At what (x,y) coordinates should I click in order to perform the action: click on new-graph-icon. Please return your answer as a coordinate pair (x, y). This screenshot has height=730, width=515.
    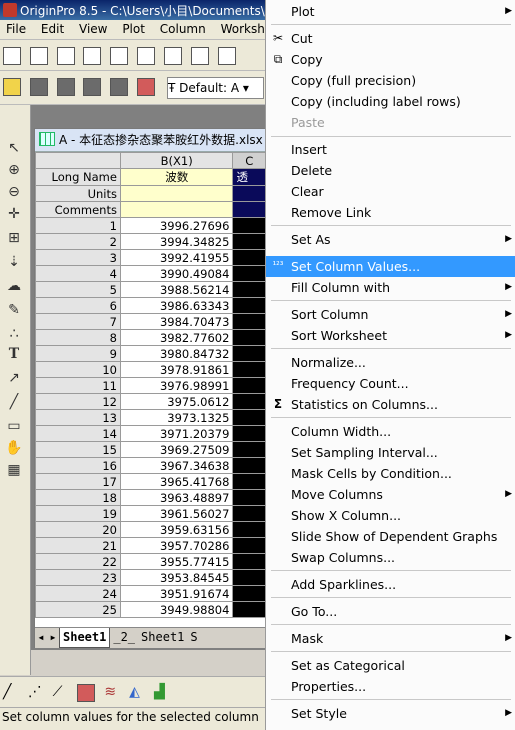
    Looking at the image, I should click on (92, 56).